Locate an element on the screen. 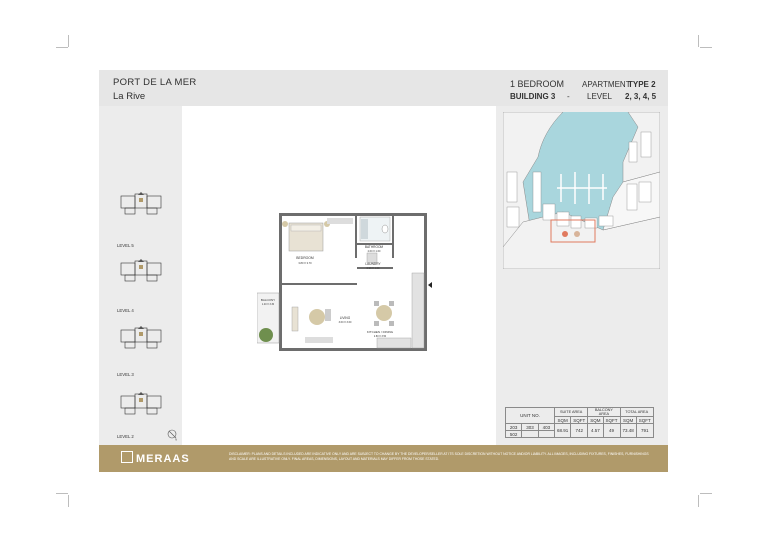  suite-sqft: 742 is located at coordinates (579, 430).